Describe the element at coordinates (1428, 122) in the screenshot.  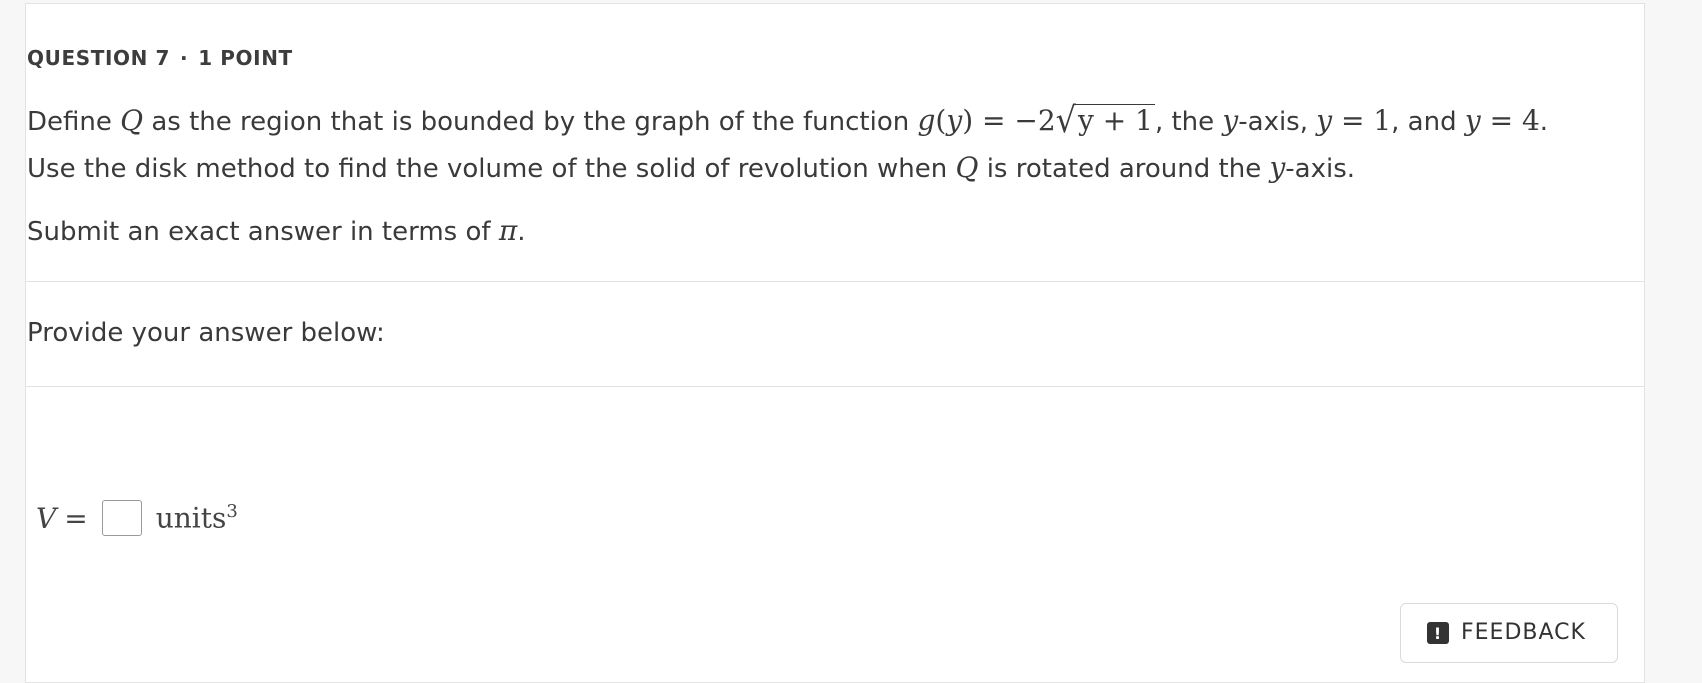
I see `text-segment: , and` at that location.